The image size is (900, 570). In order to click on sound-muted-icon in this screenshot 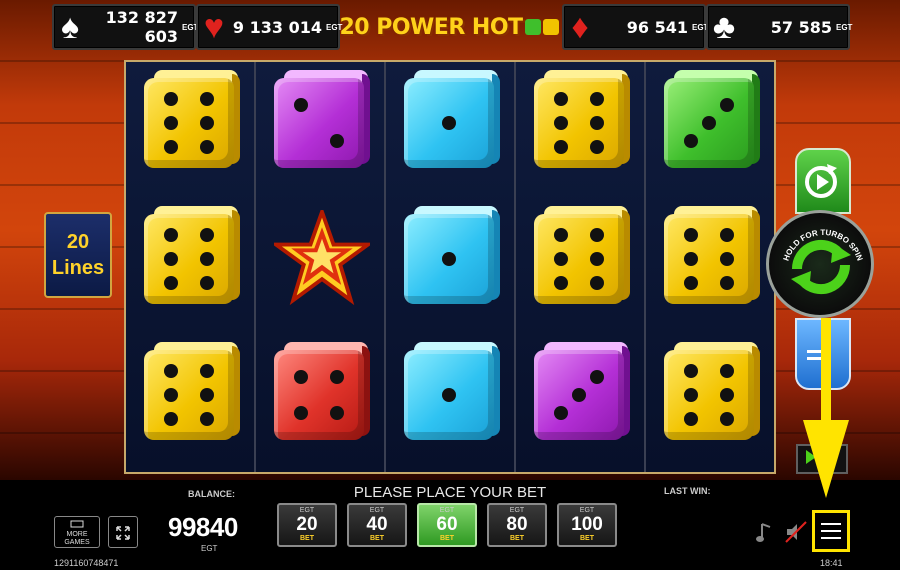, I will do `click(795, 532)`.